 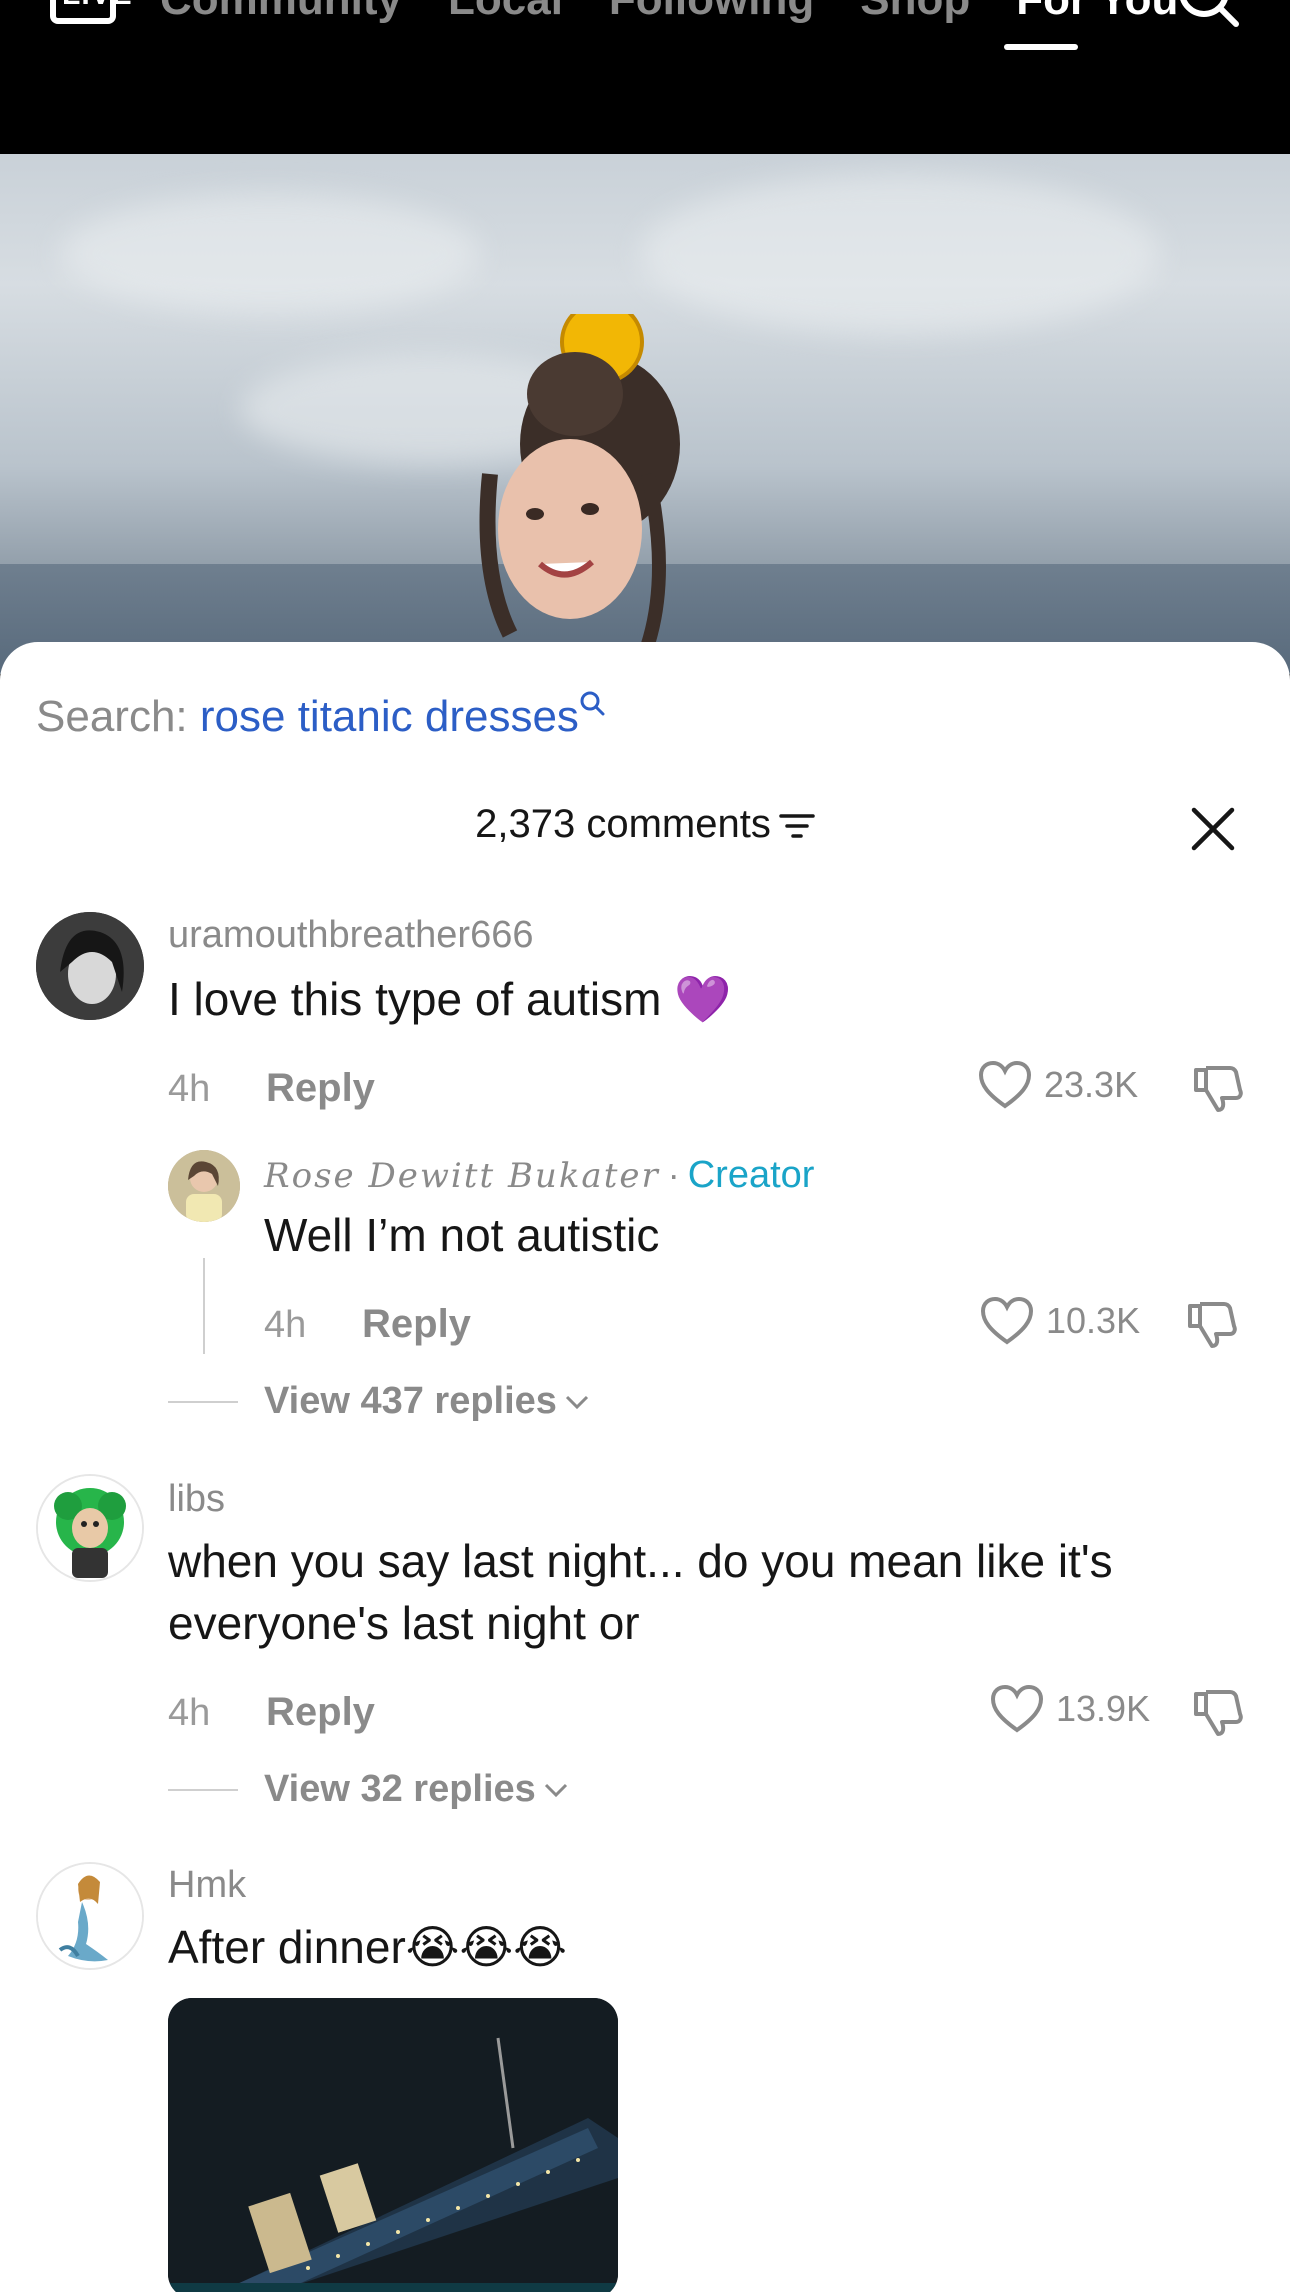 What do you see at coordinates (1091, 1084) in the screenshot?
I see `like-count: 23.3K` at bounding box center [1091, 1084].